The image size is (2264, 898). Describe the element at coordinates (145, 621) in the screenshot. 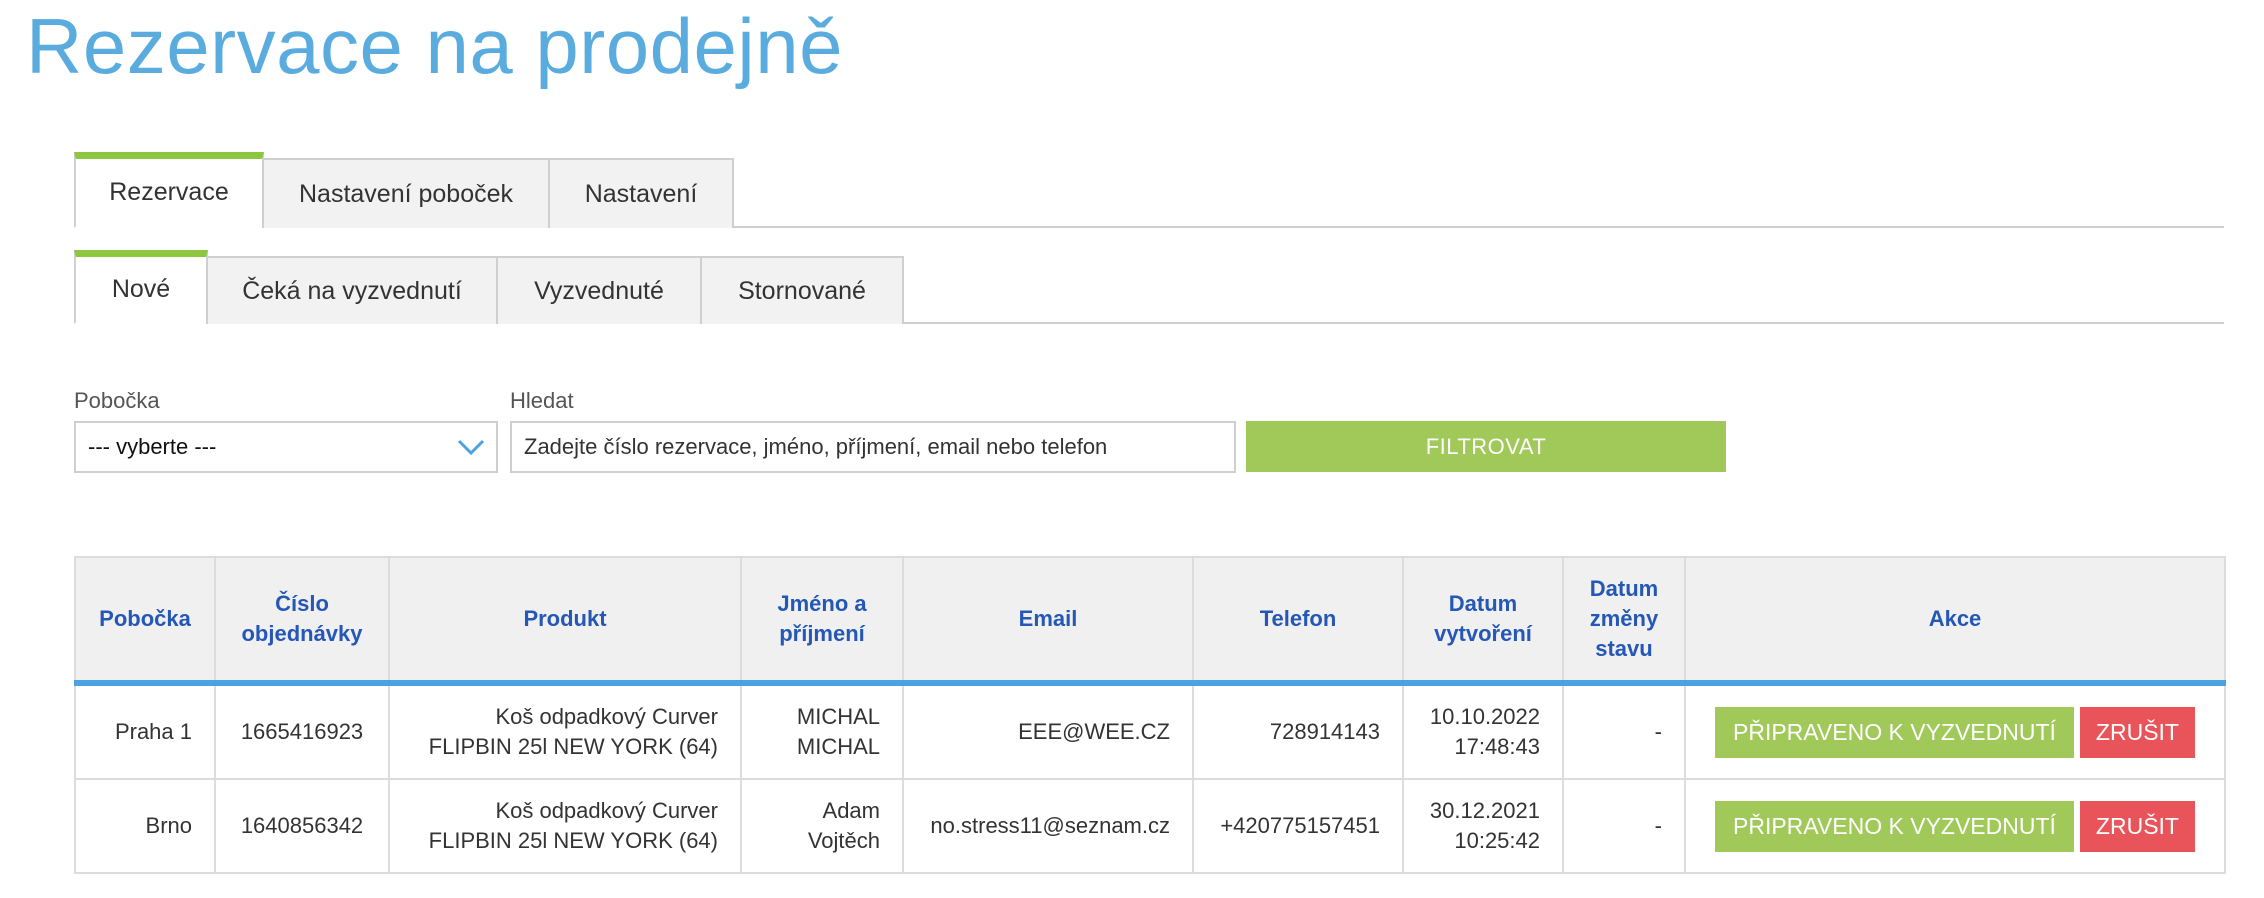

I see `column-header: Pobočka` at that location.